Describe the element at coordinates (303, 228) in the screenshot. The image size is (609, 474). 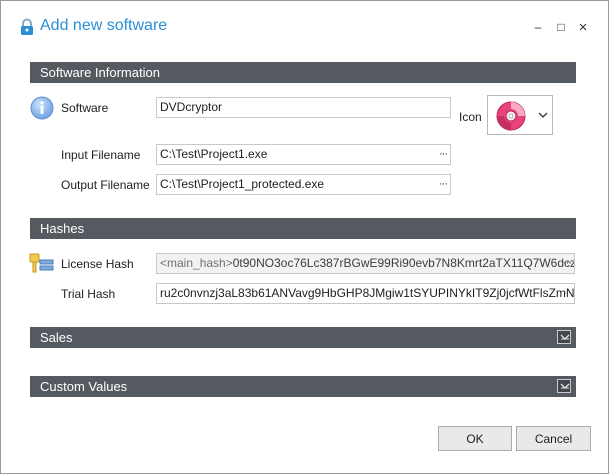
I see `section-hashes: Hashes` at that location.